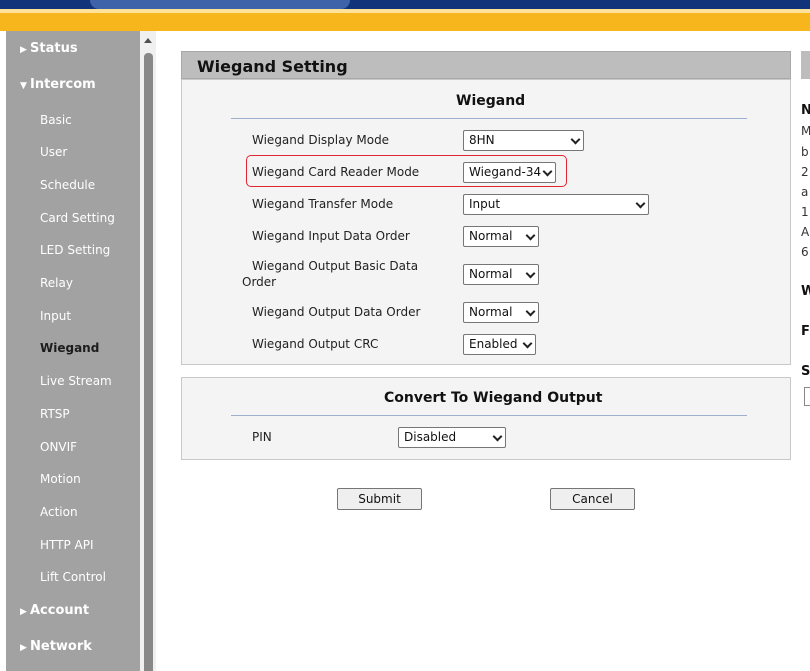 This screenshot has width=810, height=671. I want to click on card-reader-mode-select: Wiegand-34, so click(509, 172).